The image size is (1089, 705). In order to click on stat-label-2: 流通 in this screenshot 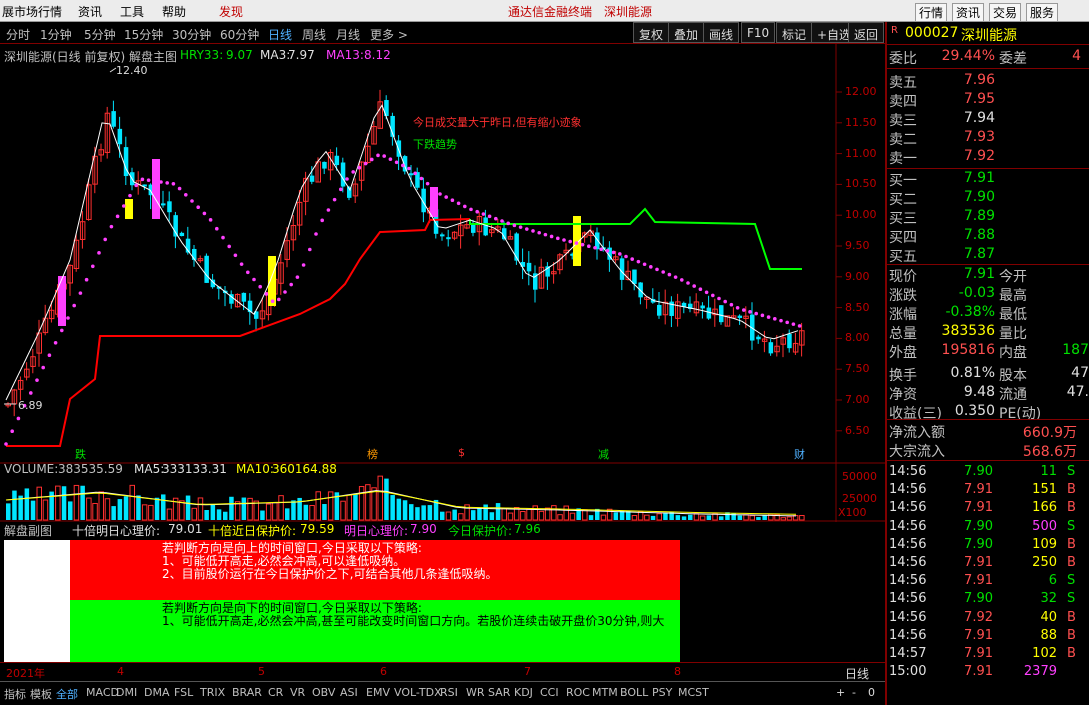, I will do `click(1013, 395)`.